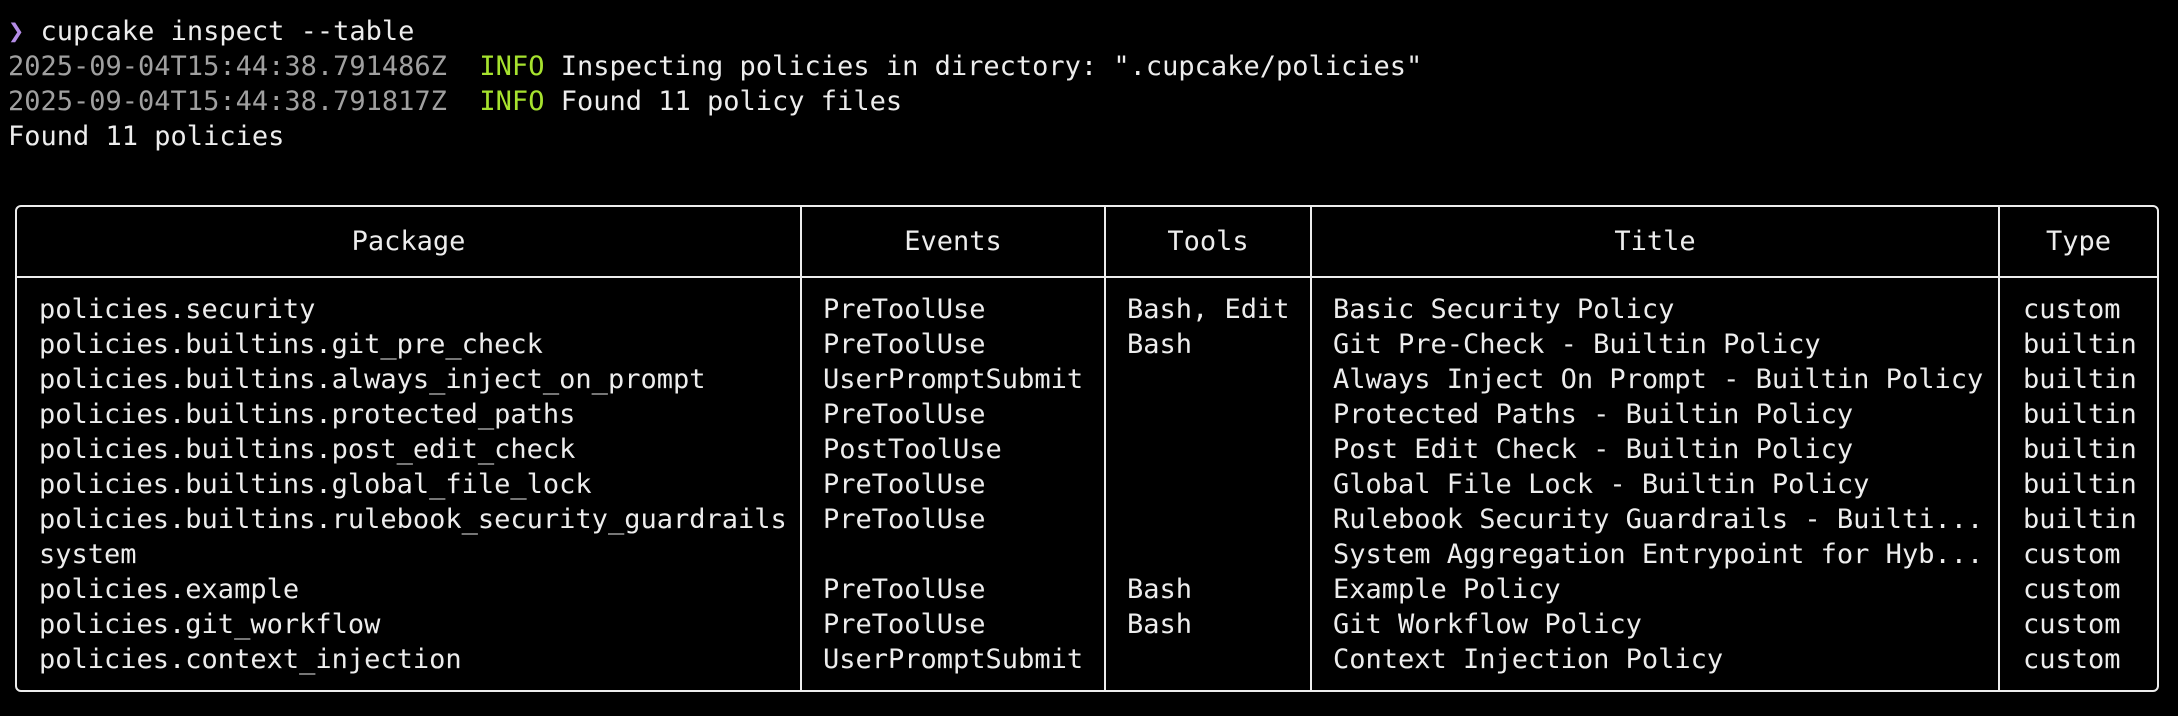 The width and height of the screenshot is (2178, 716). What do you see at coordinates (1447, 589) in the screenshot?
I see `cell-title: Example Policy` at bounding box center [1447, 589].